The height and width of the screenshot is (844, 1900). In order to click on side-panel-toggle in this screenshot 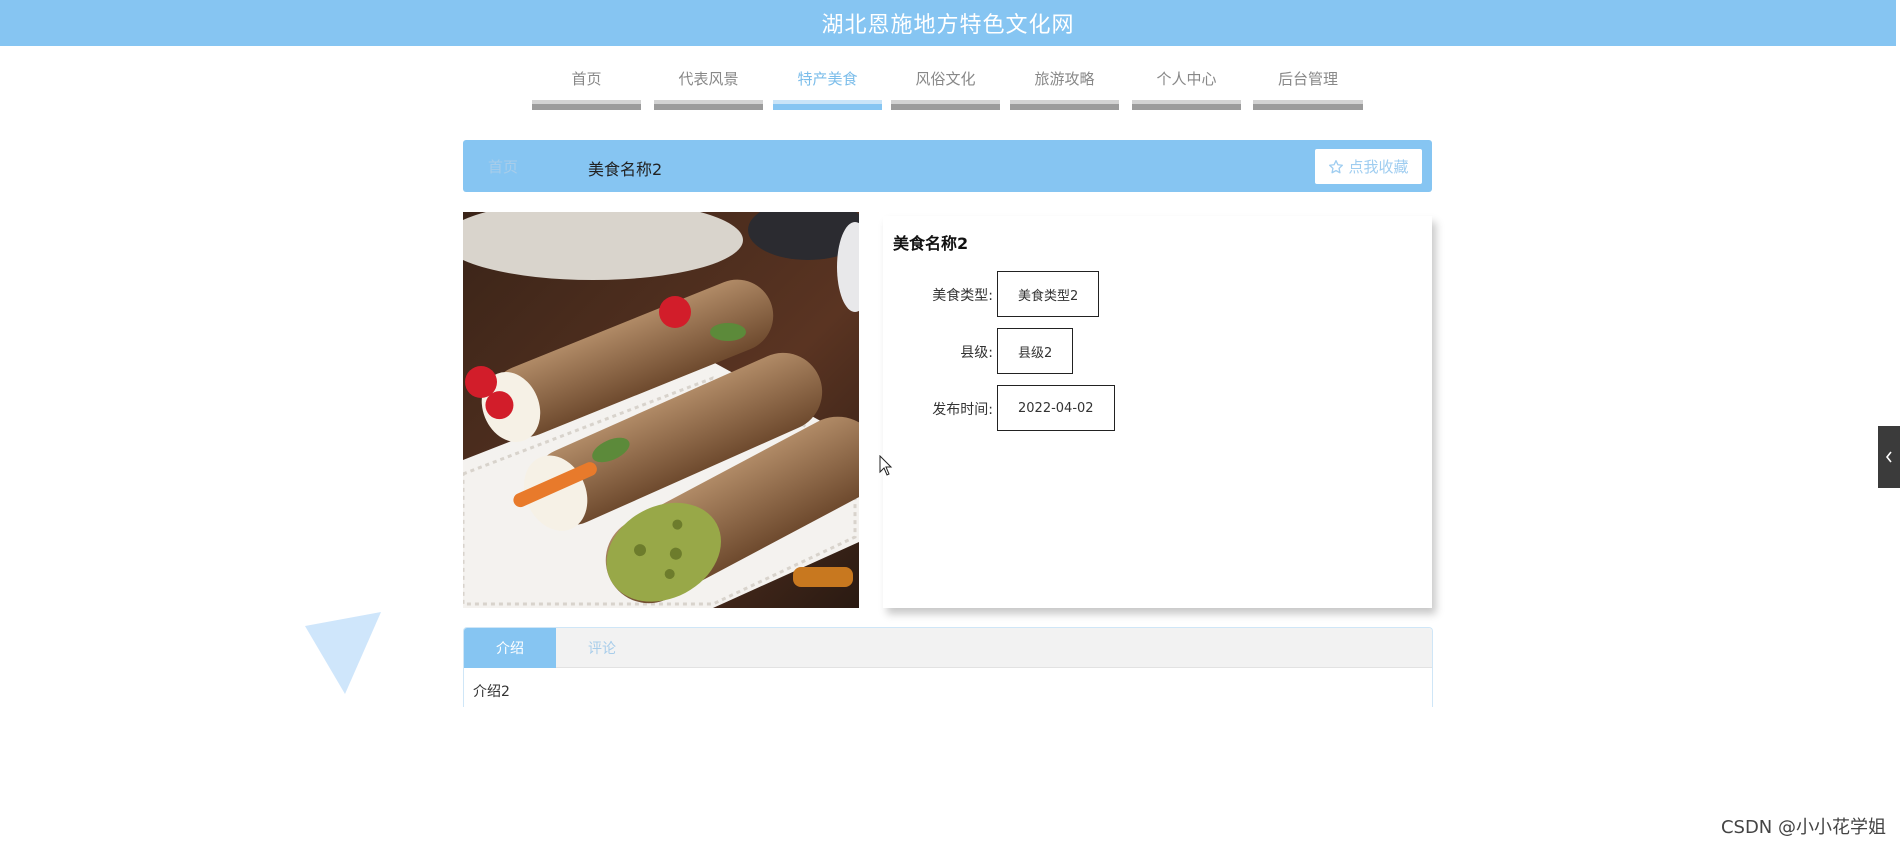, I will do `click(1889, 457)`.